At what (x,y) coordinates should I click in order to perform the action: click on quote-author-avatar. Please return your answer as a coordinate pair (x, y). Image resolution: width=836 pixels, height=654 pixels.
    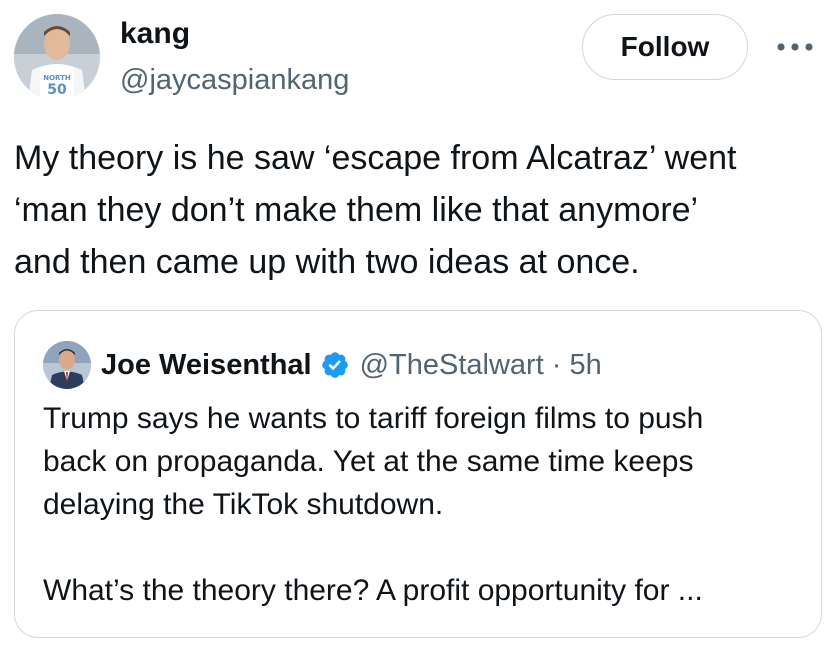
    Looking at the image, I should click on (67, 365).